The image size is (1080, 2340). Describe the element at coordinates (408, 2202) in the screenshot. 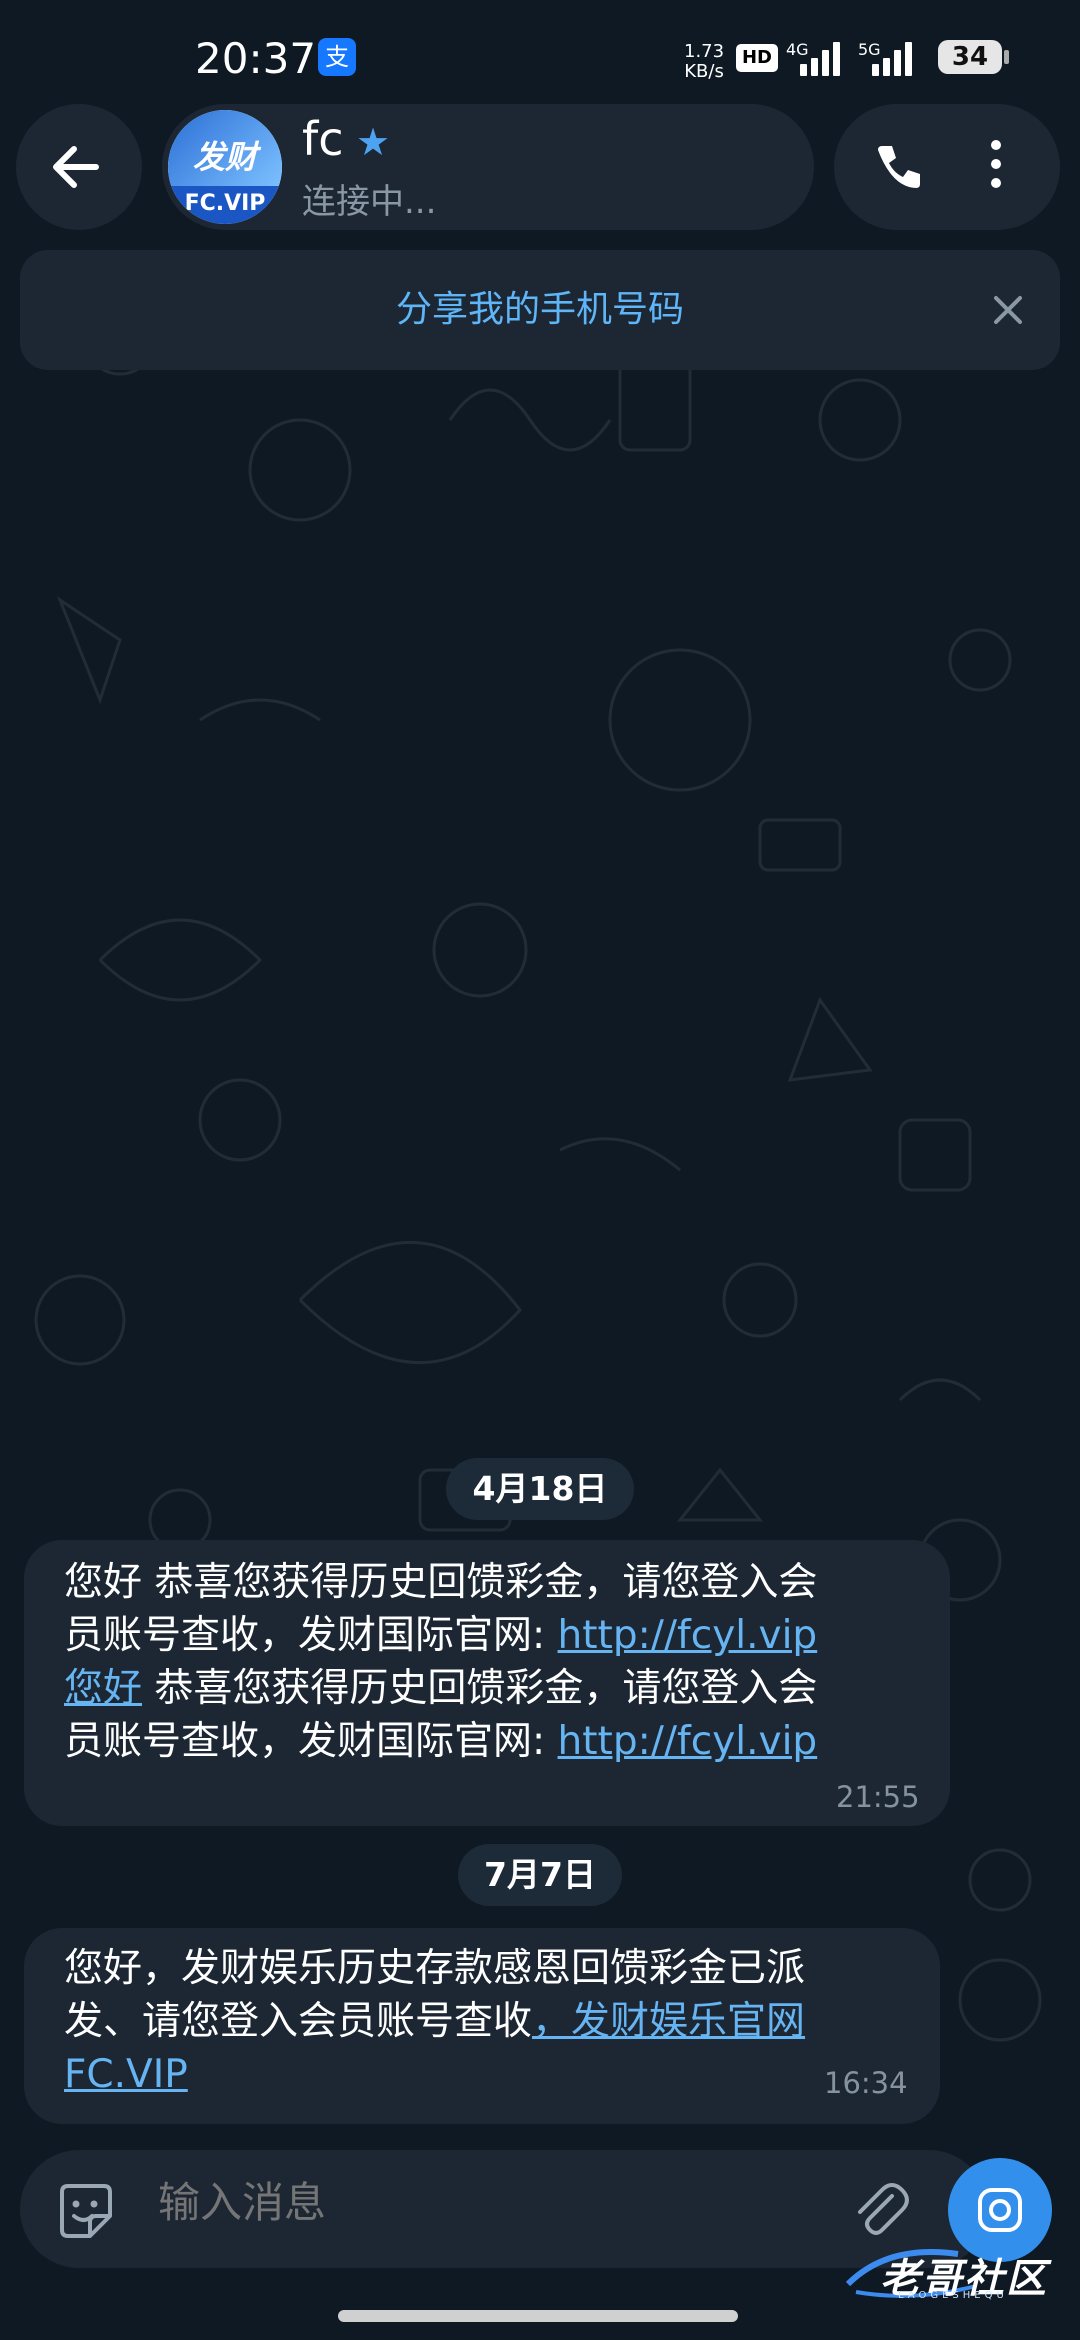

I see `message-input` at that location.